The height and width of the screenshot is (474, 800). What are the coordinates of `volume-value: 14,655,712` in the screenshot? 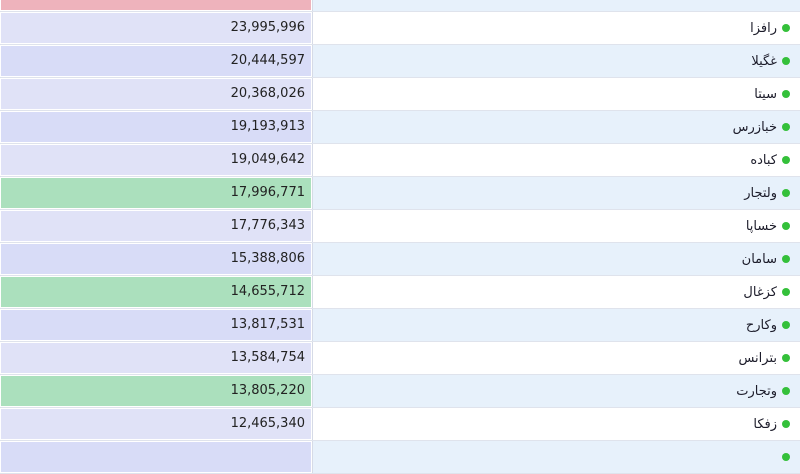 It's located at (156, 292).